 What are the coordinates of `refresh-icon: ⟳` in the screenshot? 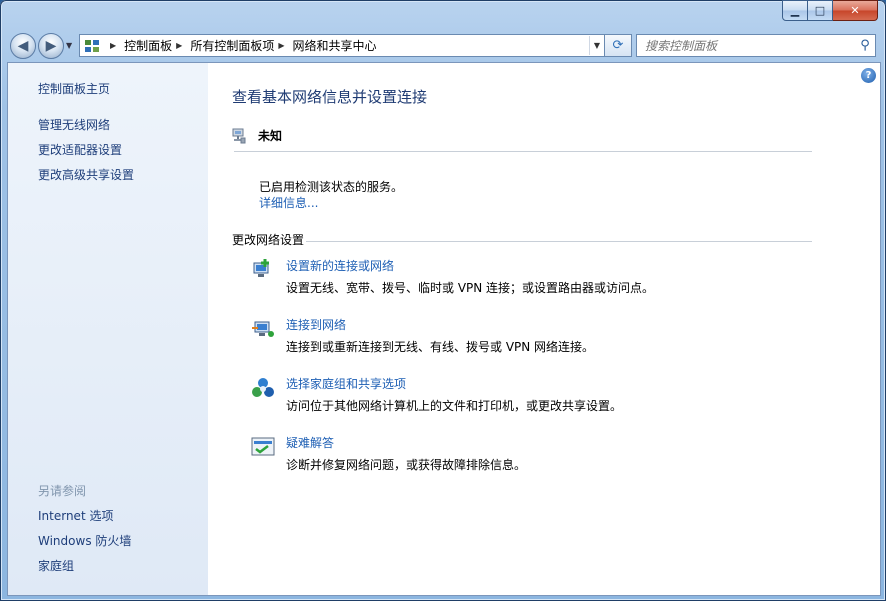 It's located at (618, 45).